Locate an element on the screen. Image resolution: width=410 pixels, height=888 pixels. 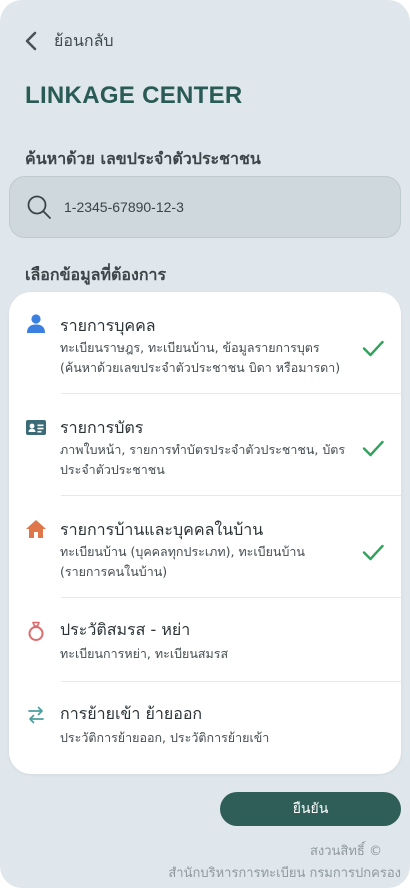
ring-icon is located at coordinates (36, 631).